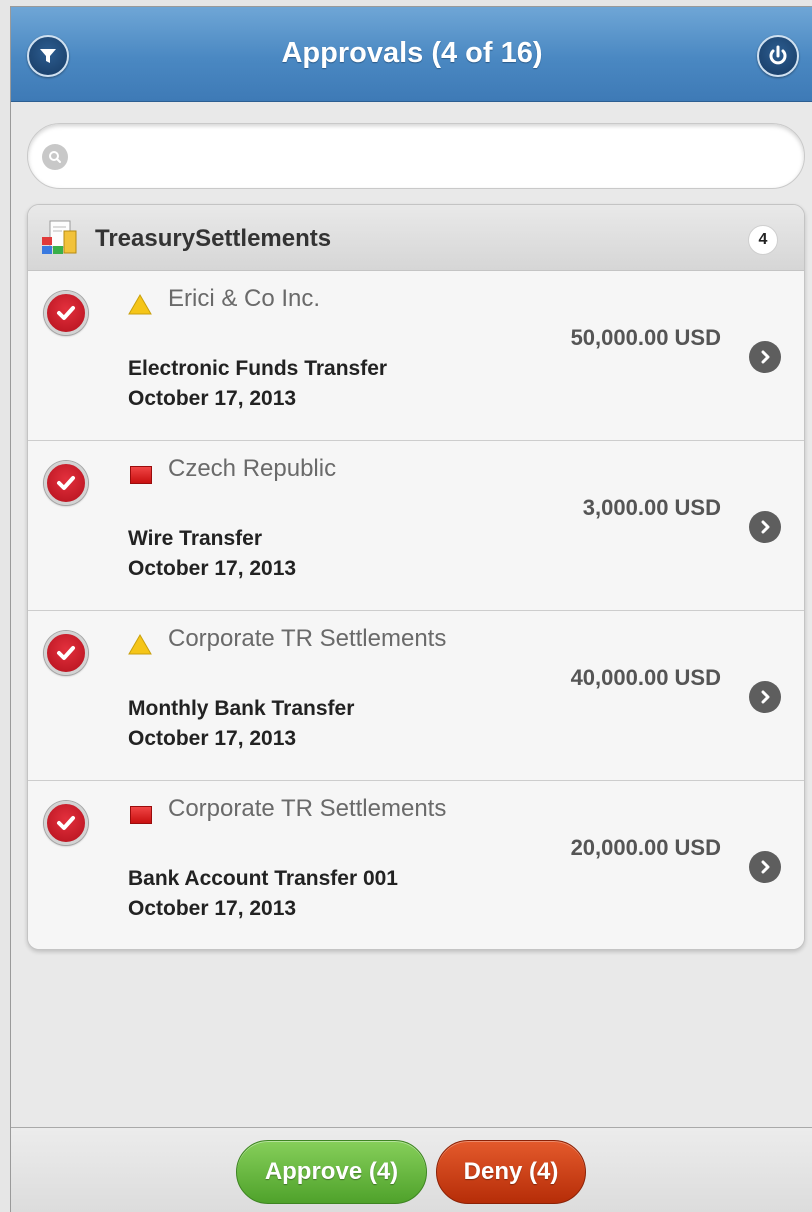 This screenshot has width=812, height=1212. I want to click on page-title: Approvals (4 of 16), so click(412, 53).